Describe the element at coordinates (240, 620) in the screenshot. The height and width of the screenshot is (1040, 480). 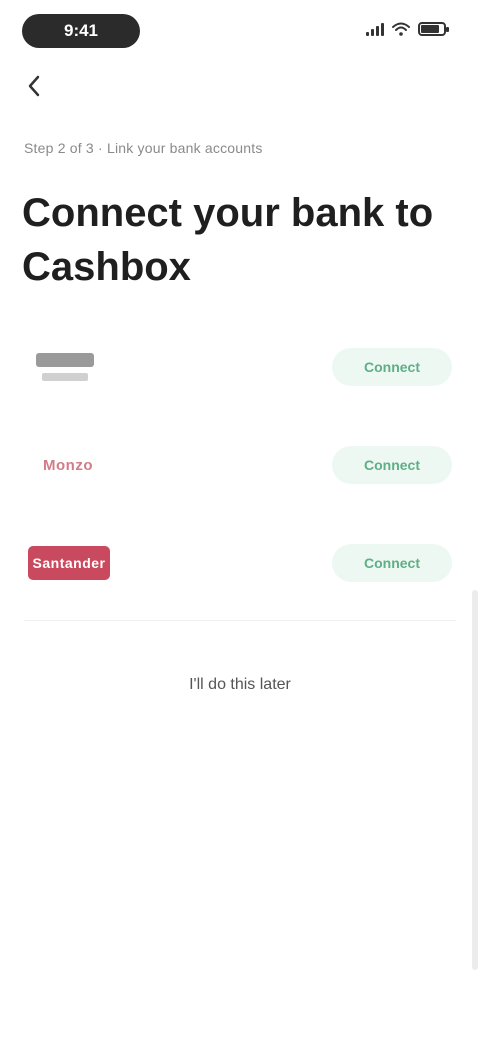
I see `divider` at that location.